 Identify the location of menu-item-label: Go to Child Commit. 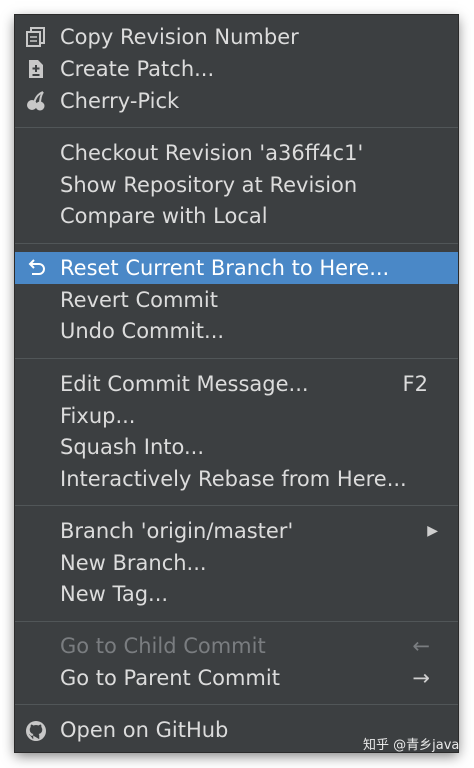
(163, 646).